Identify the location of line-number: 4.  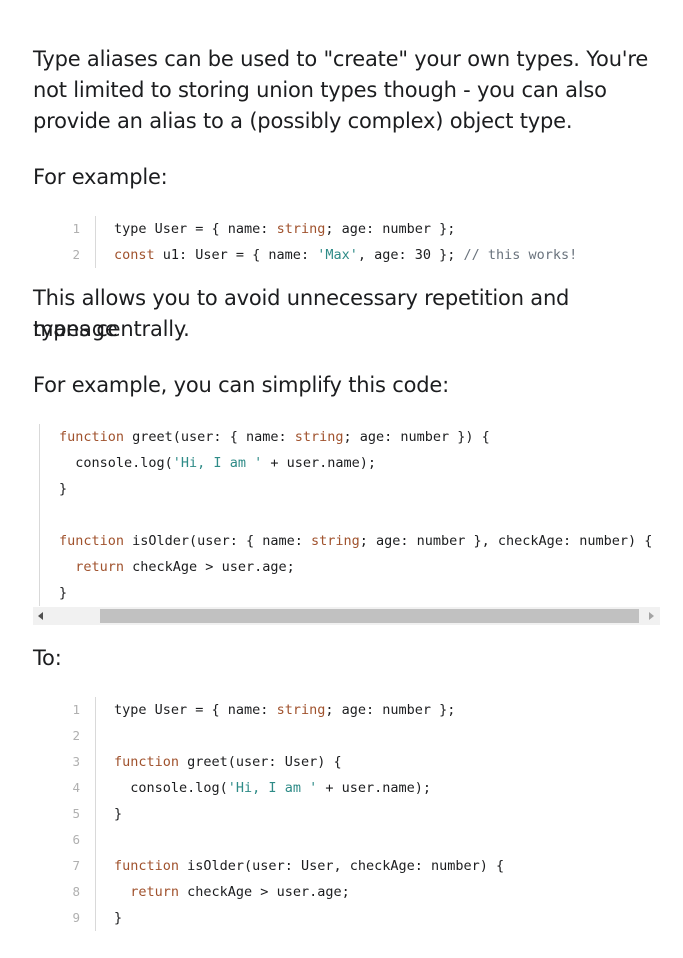
(76, 787).